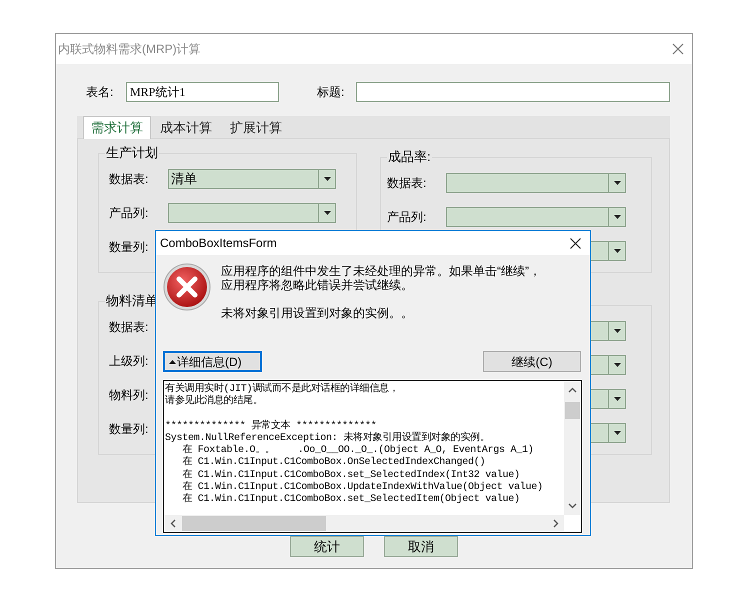 The height and width of the screenshot is (612, 754). Describe the element at coordinates (409, 157) in the screenshot. I see `group-title: 成品率:` at that location.